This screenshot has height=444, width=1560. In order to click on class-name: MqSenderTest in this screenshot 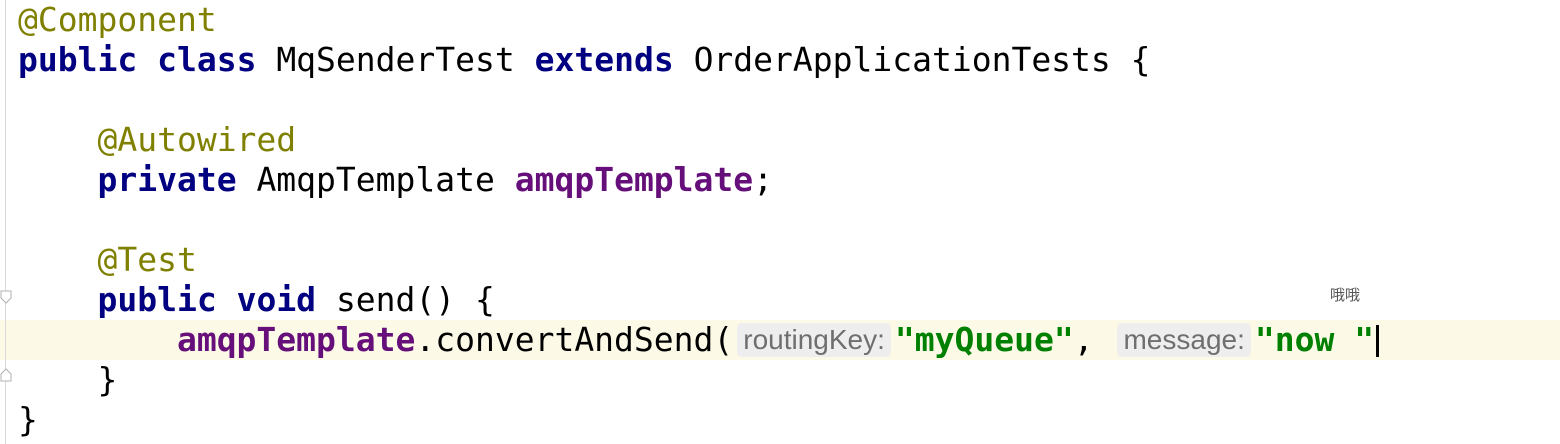, I will do `click(395, 59)`.